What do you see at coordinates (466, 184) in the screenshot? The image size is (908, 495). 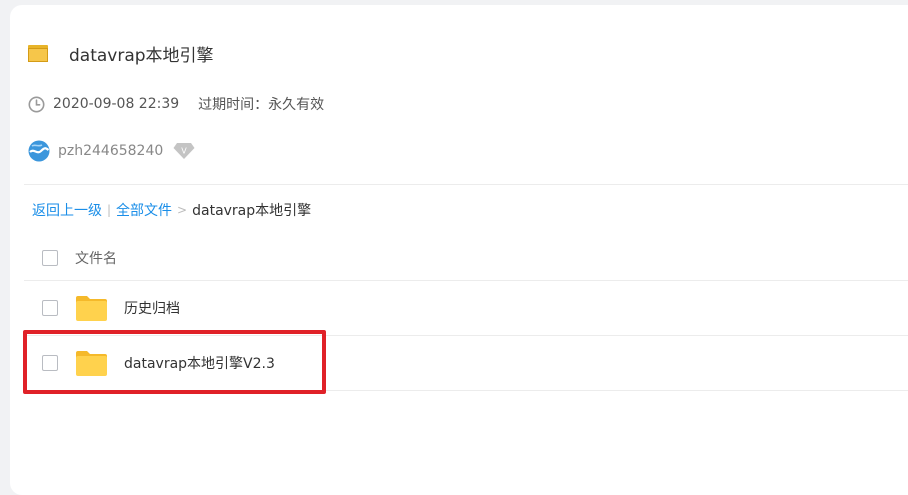 I see `divider` at bounding box center [466, 184].